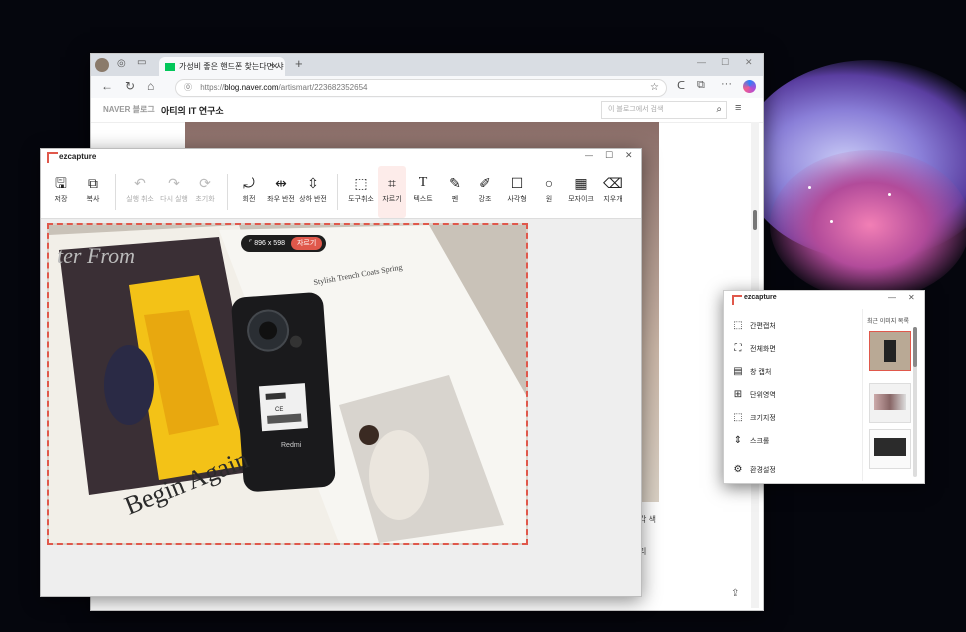  Describe the element at coordinates (549, 192) in the screenshot. I see `circle-tool-button: ○ 원` at that location.